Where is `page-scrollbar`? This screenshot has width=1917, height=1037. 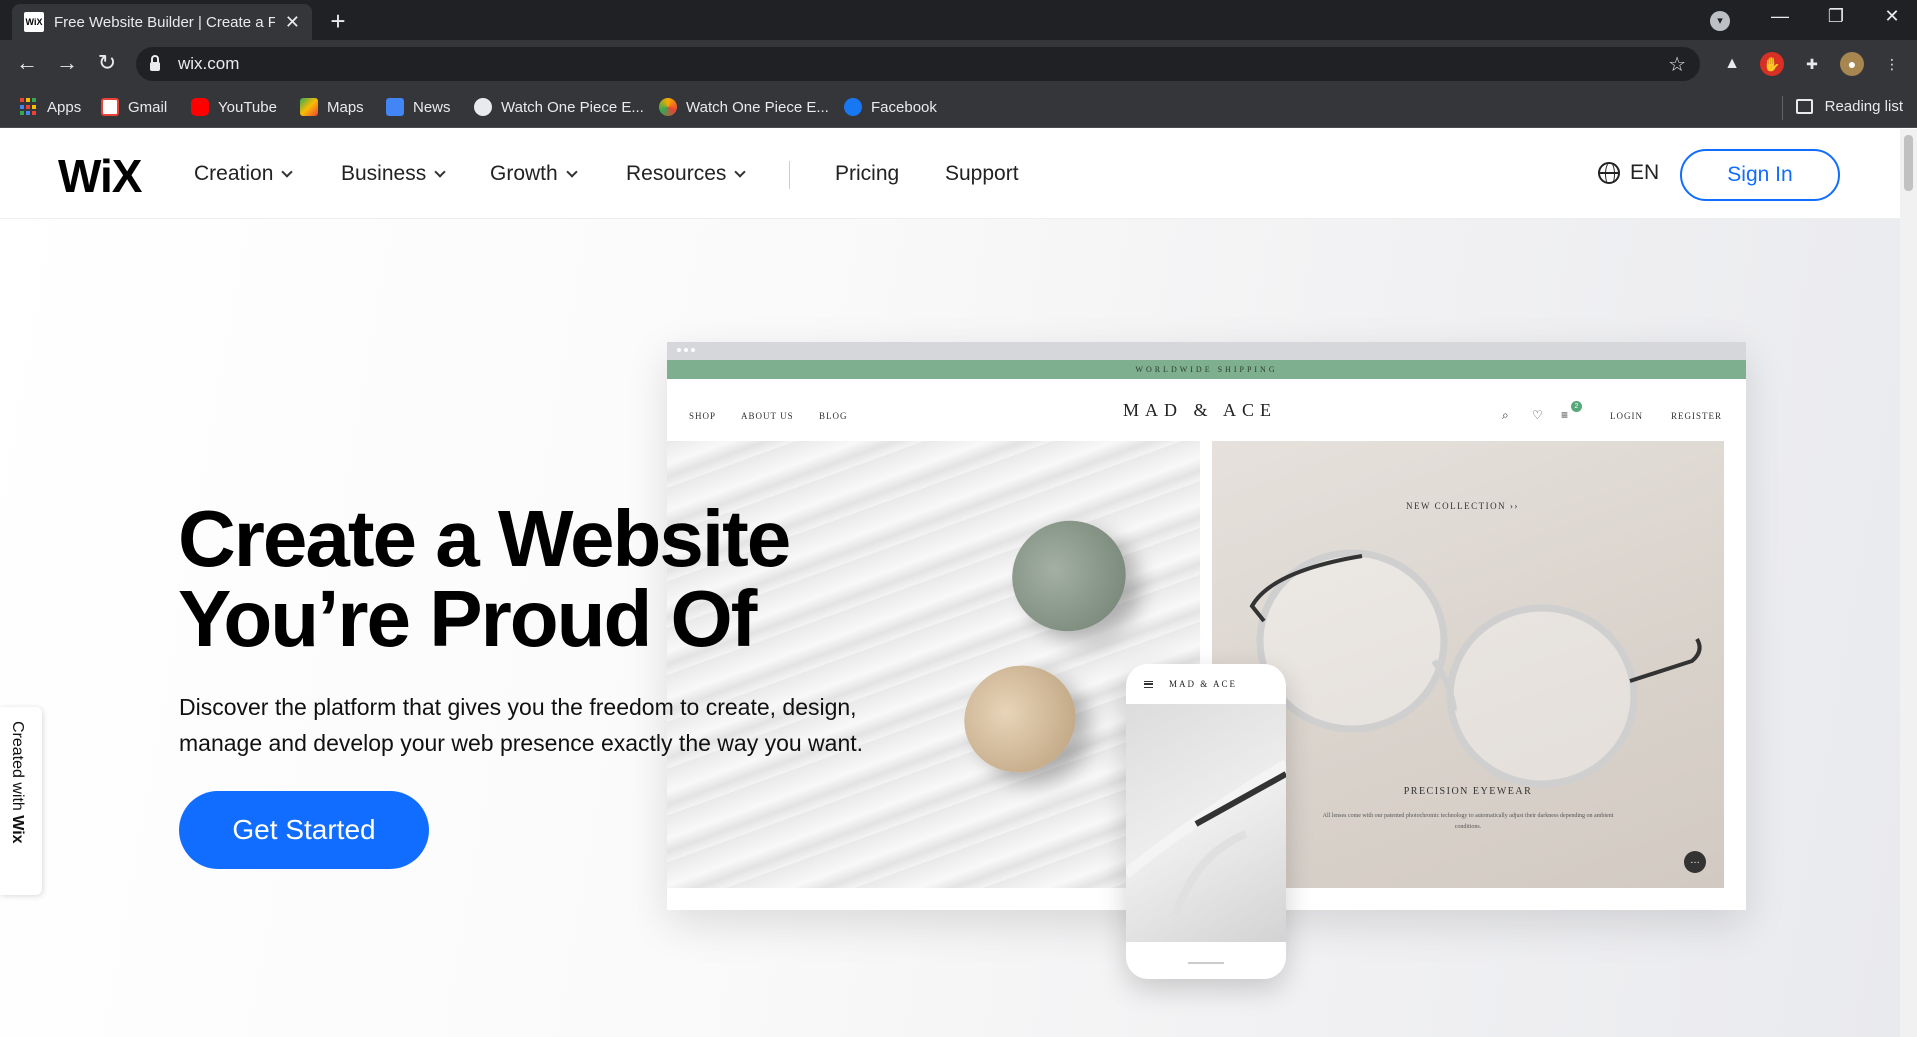
page-scrollbar is located at coordinates (1908, 583).